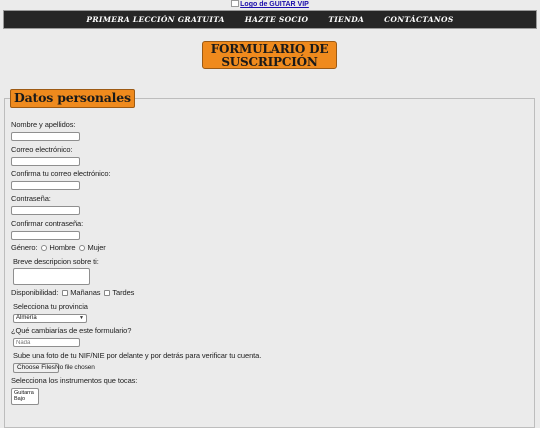  Describe the element at coordinates (45, 185) in the screenshot. I see `email-confirm-input` at that location.